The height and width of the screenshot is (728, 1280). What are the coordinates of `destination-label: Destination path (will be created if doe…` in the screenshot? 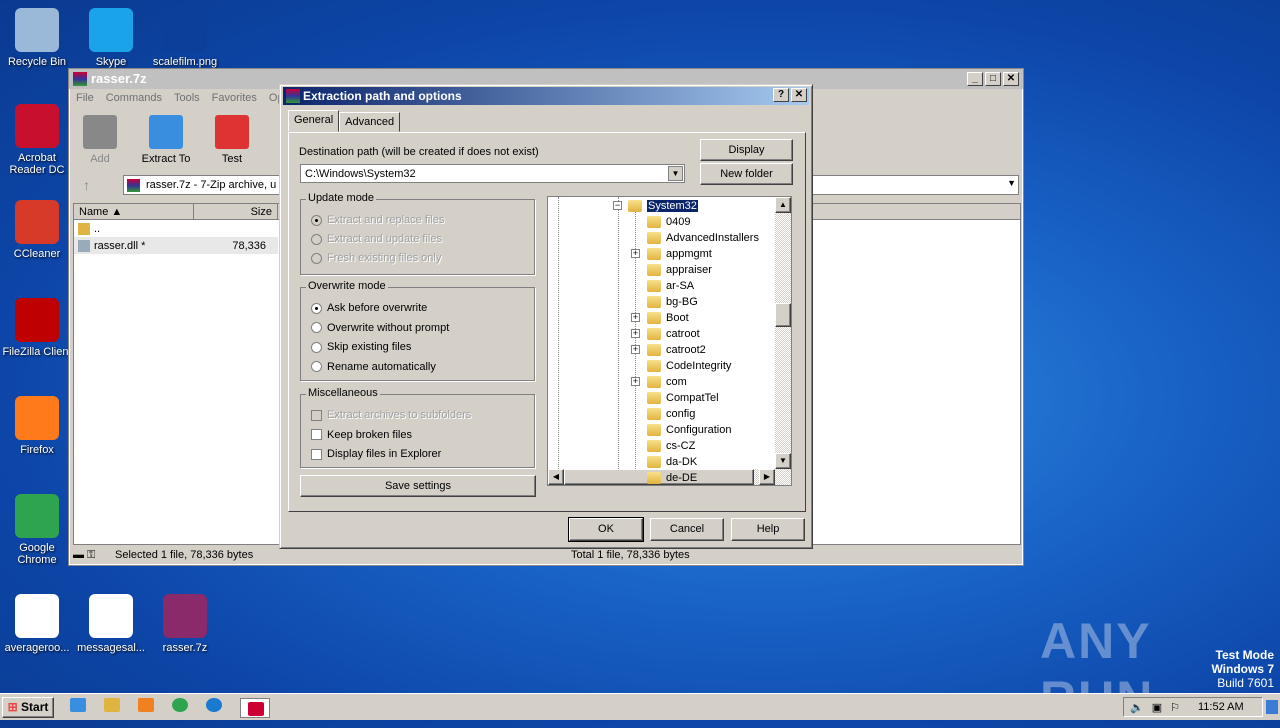 It's located at (419, 152).